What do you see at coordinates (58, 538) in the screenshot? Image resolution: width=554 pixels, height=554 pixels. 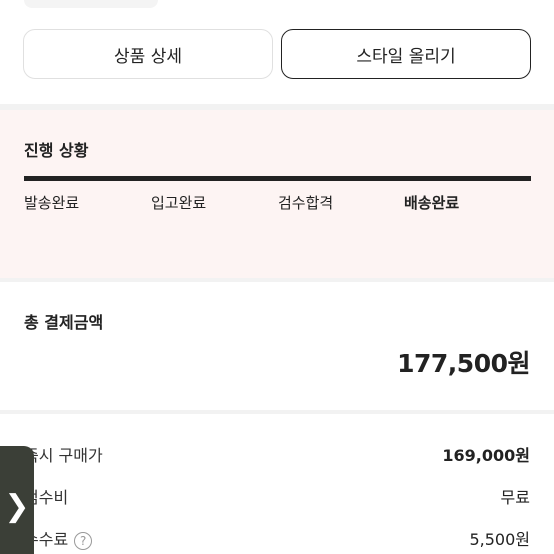 I see `commission-row: 수수료?` at bounding box center [58, 538].